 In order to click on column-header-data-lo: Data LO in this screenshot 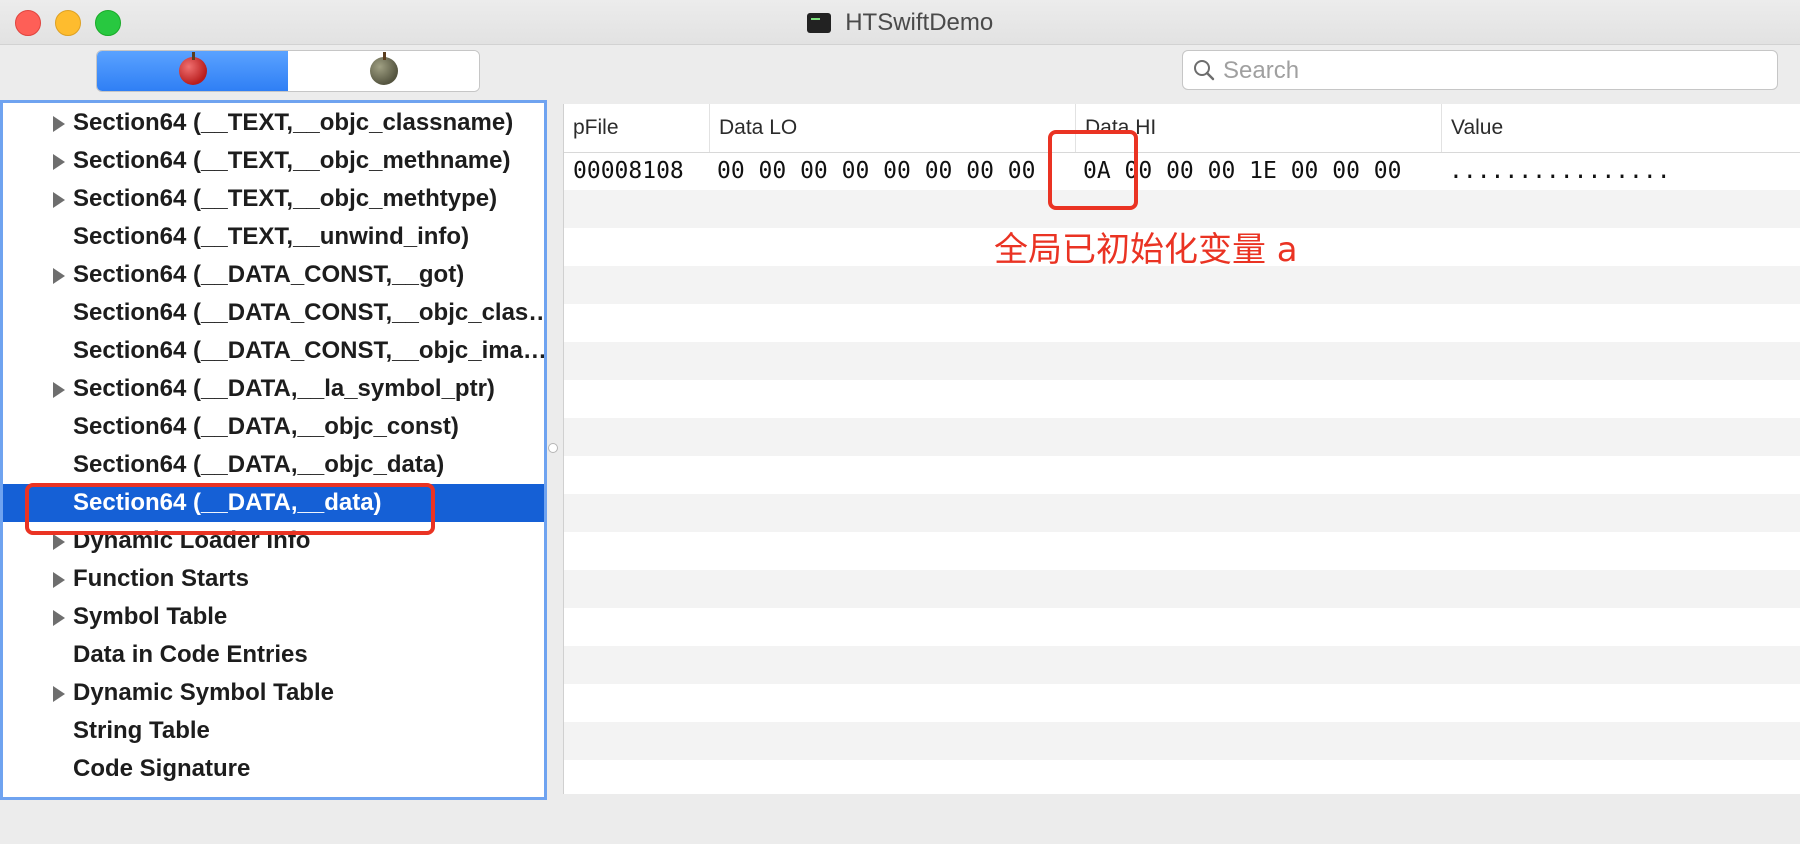, I will do `click(893, 128)`.